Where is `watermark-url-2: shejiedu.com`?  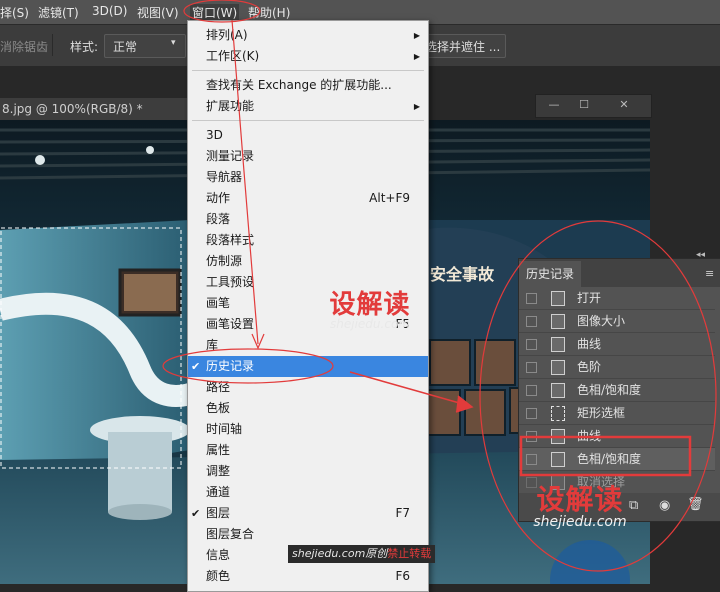
watermark-url-2: shejiedu.com is located at coordinates (580, 522).